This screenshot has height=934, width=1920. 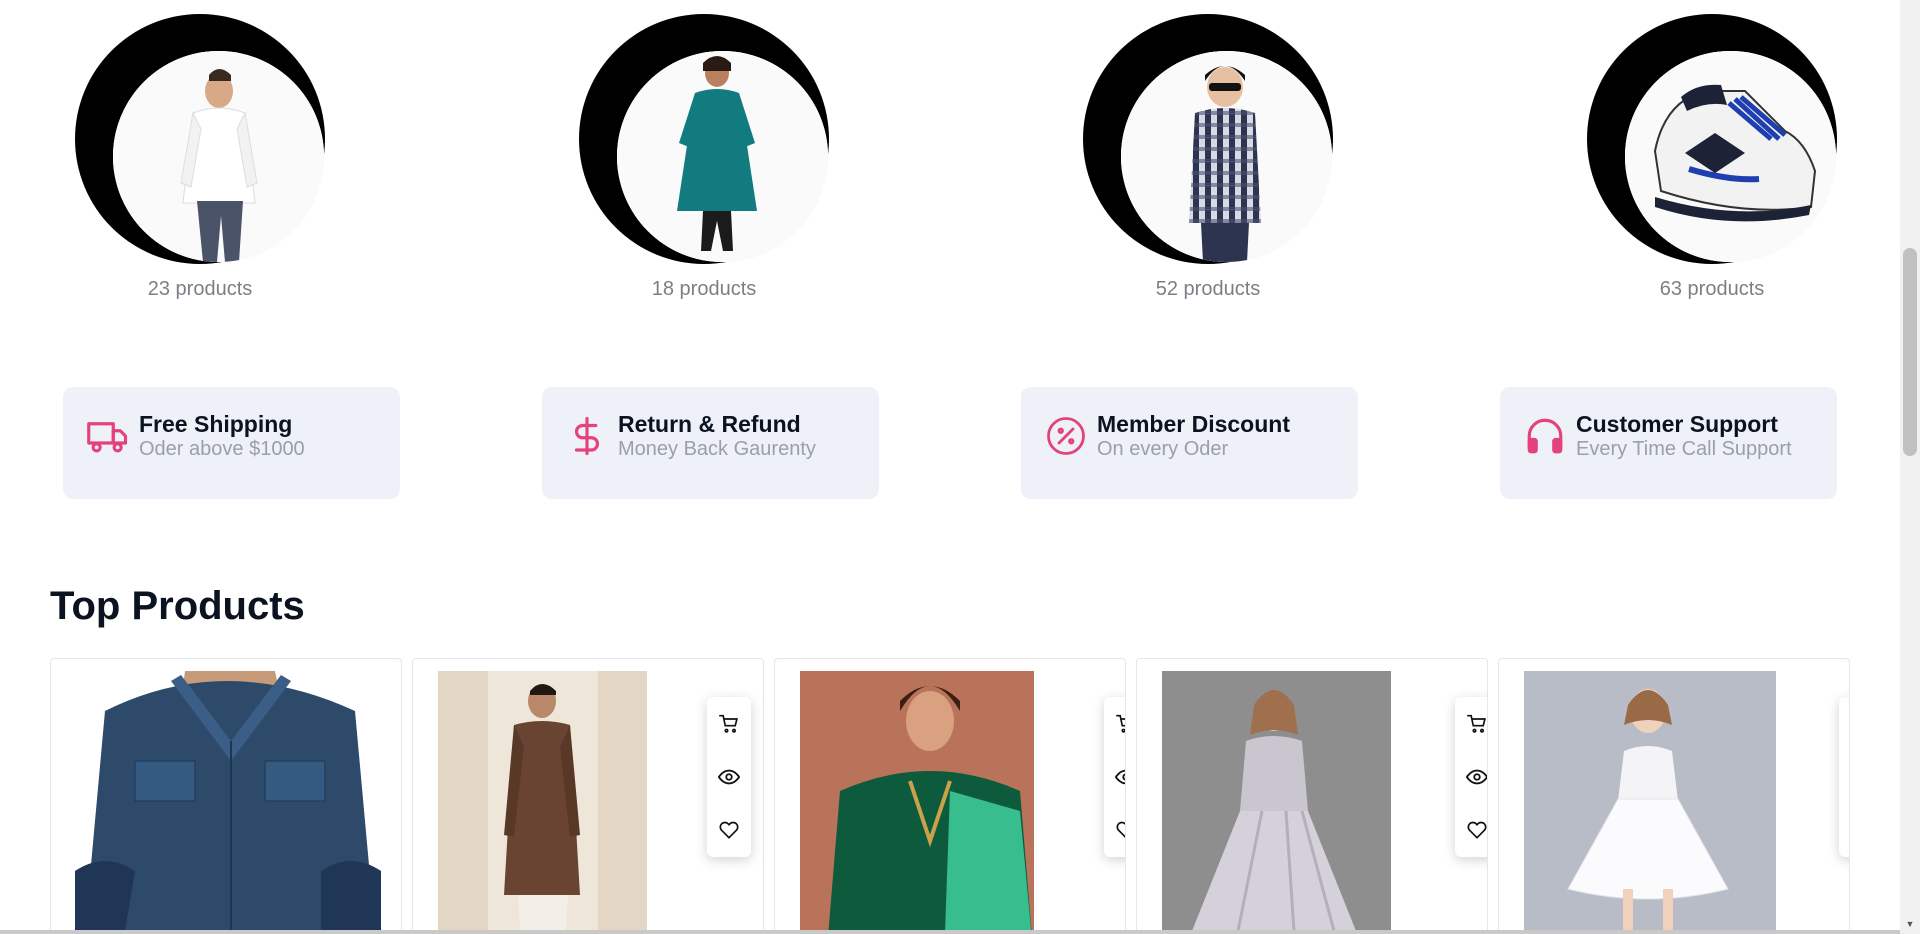 I want to click on feature-return-refund: Return & Refund Money Back Gaurenty, so click(x=710, y=443).